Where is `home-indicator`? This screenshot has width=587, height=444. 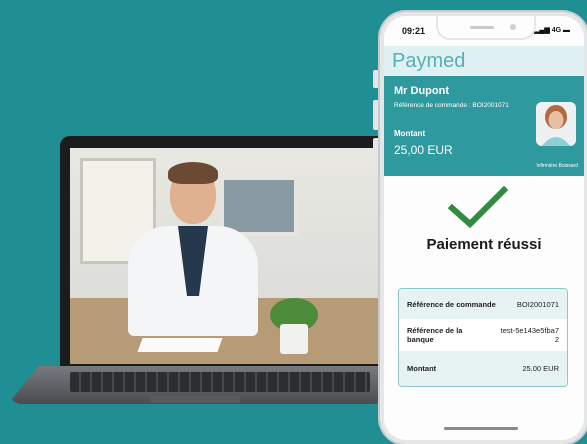 home-indicator is located at coordinates (481, 428).